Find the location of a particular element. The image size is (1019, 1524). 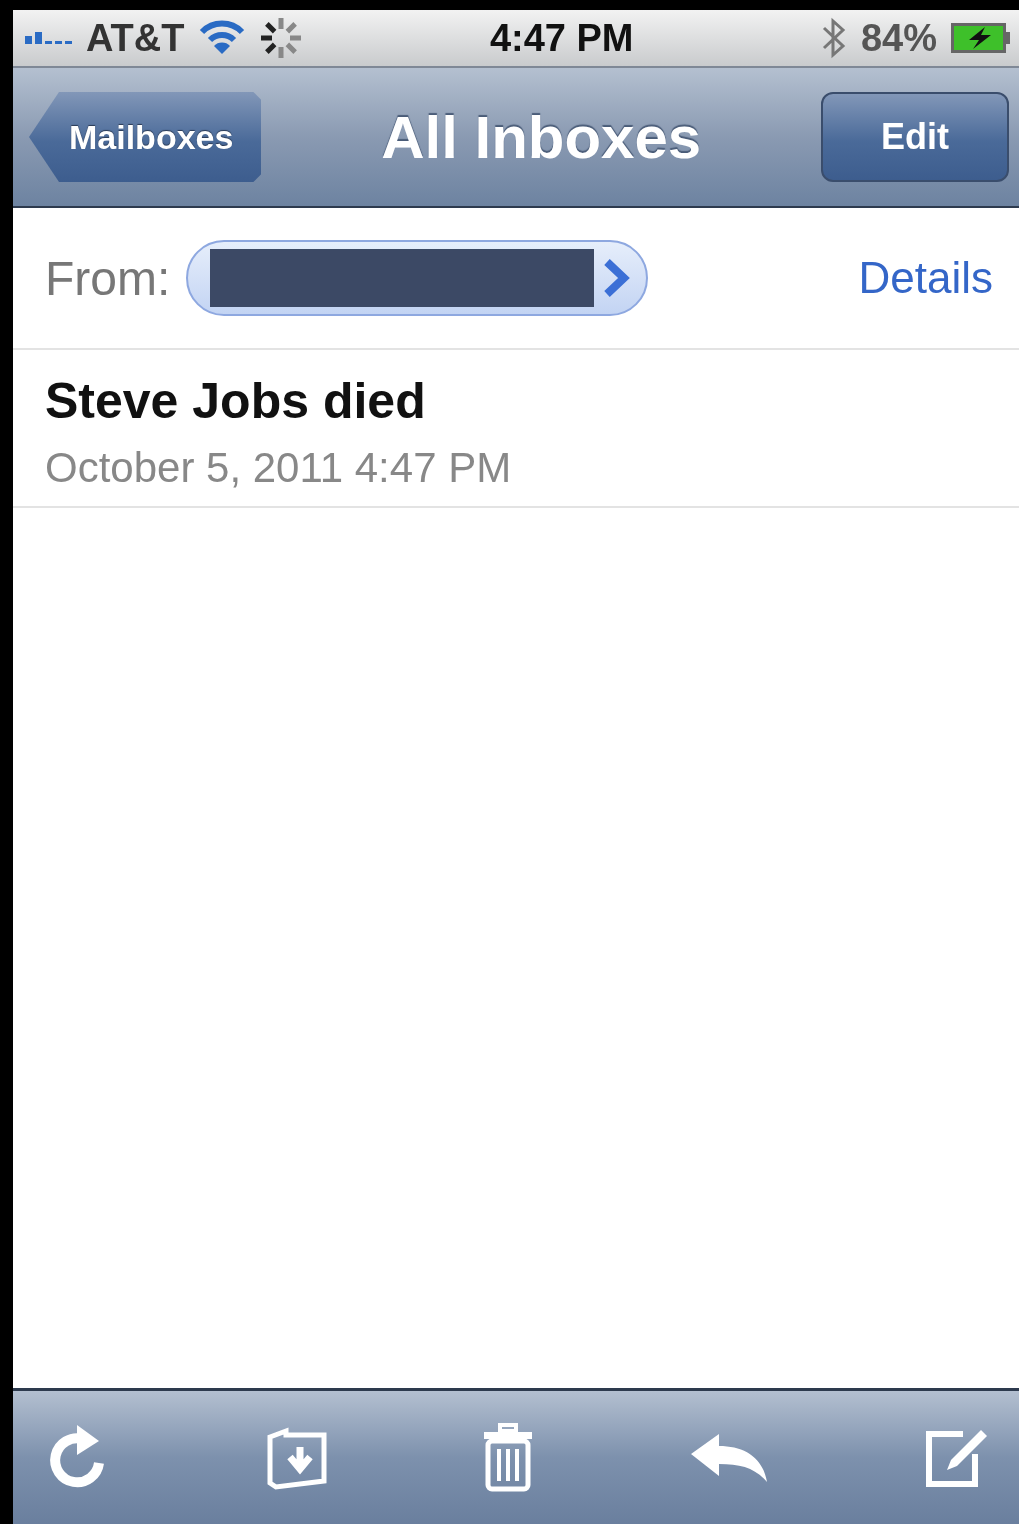

message-subject: Steve Jobs died is located at coordinates (236, 401).